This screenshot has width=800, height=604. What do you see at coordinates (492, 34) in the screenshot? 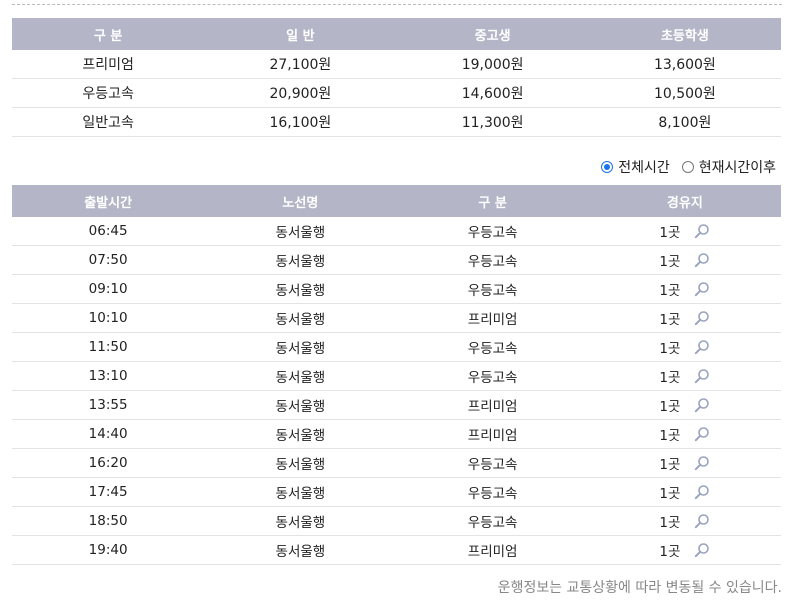
I see `fare-header-student: 중고생` at bounding box center [492, 34].